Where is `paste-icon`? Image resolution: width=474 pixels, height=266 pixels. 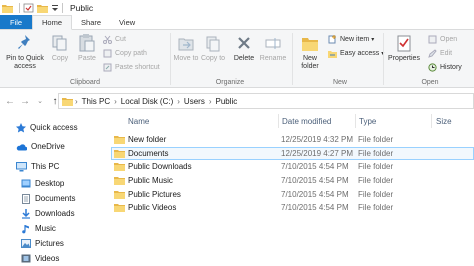 paste-icon is located at coordinates (87, 43).